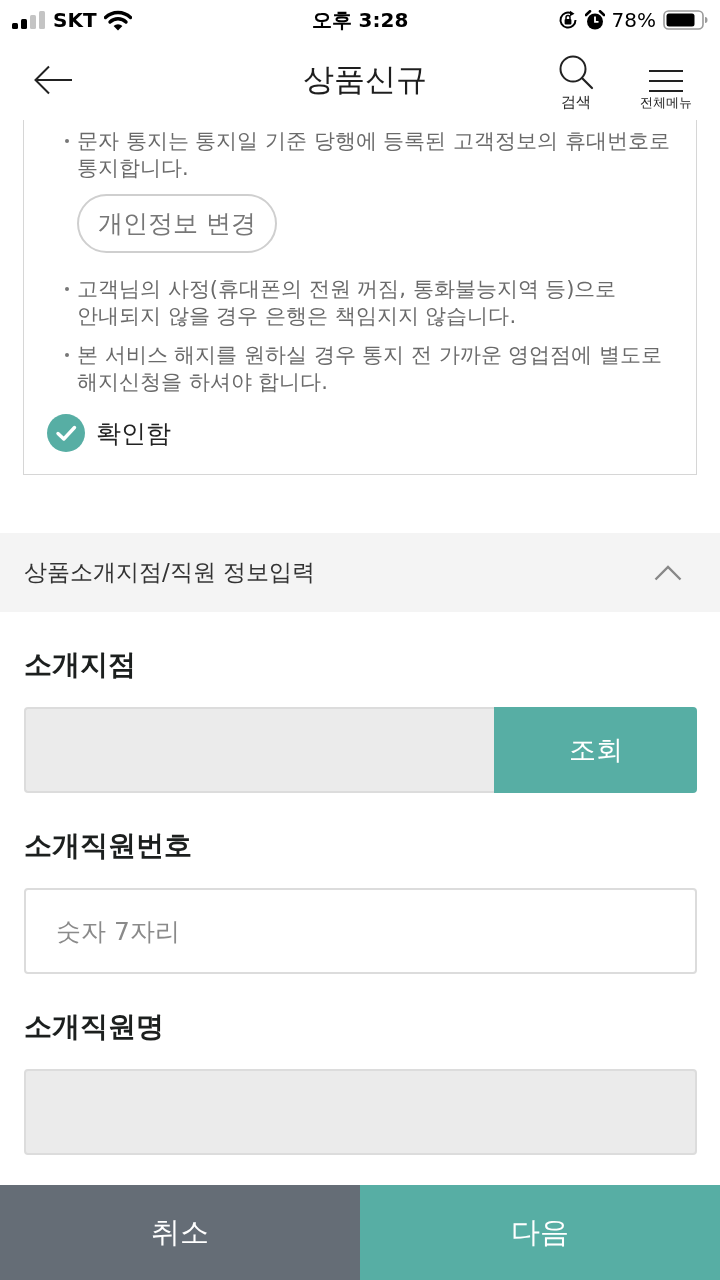 The image size is (720, 1280). Describe the element at coordinates (374, 155) in the screenshot. I see `notice-text: 문자 통지는 통지일 기준 당행에 등록된 고객정보의 휴대번호로 통지합니다.` at that location.